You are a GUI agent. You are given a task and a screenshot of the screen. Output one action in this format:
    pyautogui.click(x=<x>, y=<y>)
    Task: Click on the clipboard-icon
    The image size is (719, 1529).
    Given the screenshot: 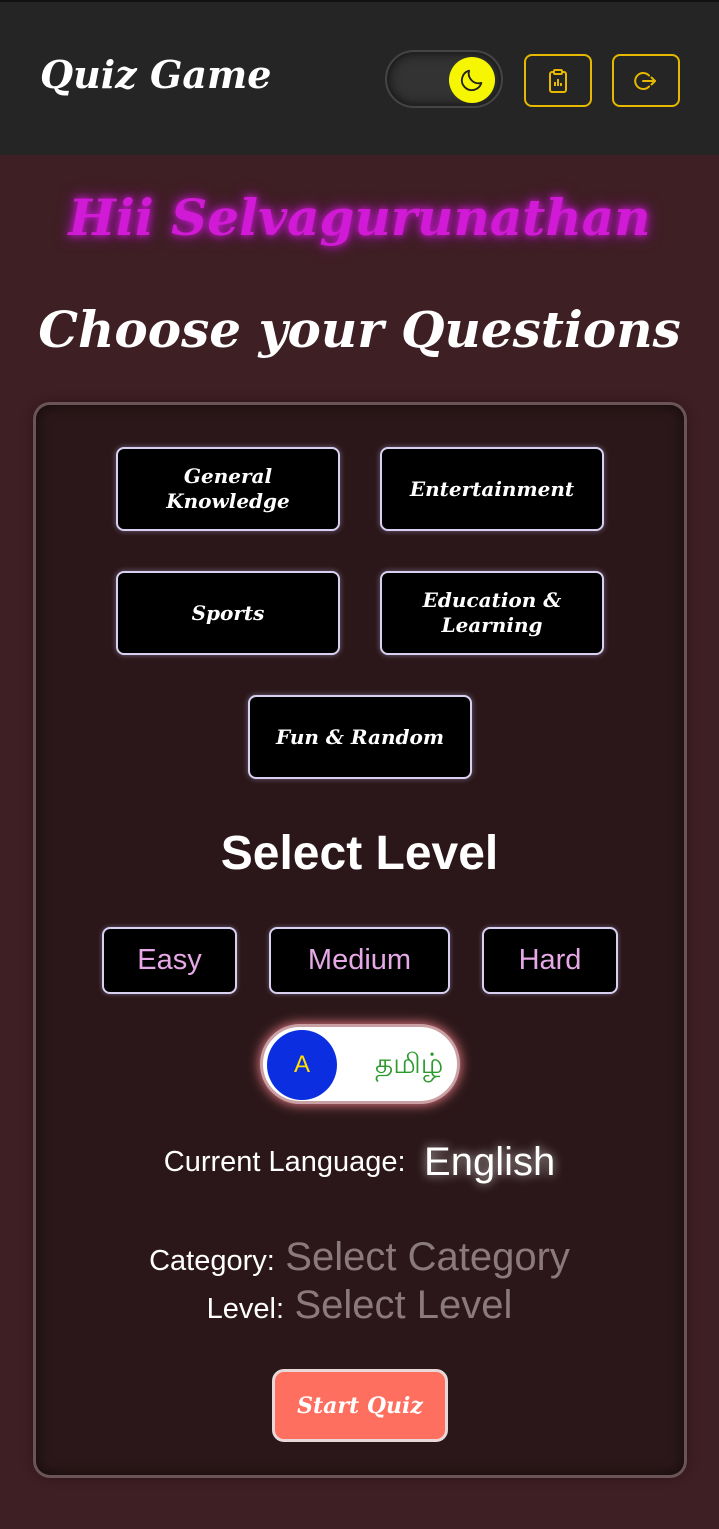 What is the action you would take?
    pyautogui.click(x=558, y=80)
    